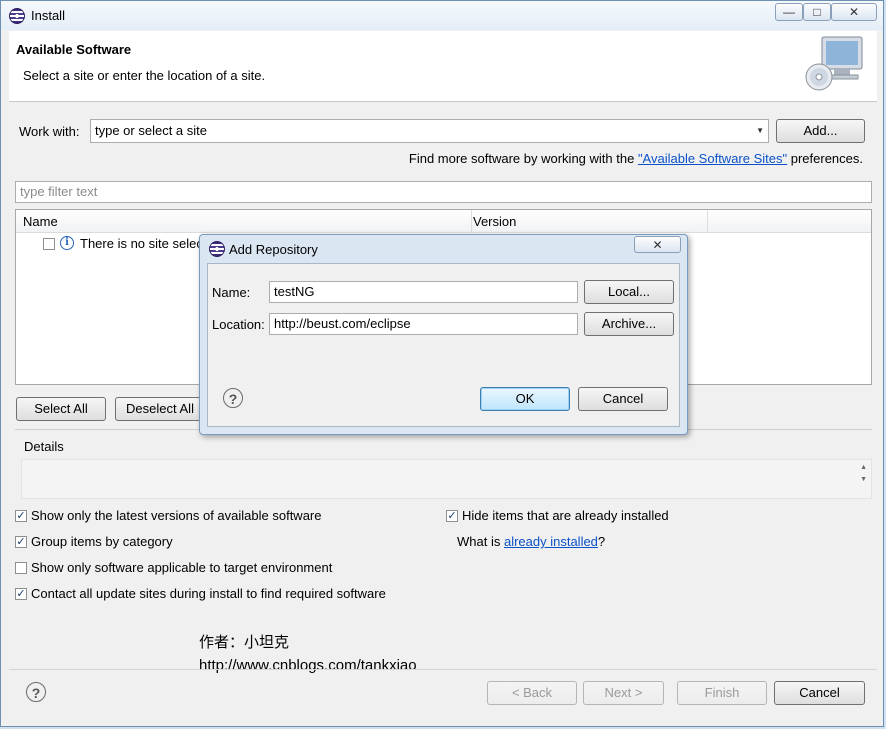 Image resolution: width=886 pixels, height=729 pixels. What do you see at coordinates (863, 467) in the screenshot?
I see `scroll-up-icon: ▲` at bounding box center [863, 467].